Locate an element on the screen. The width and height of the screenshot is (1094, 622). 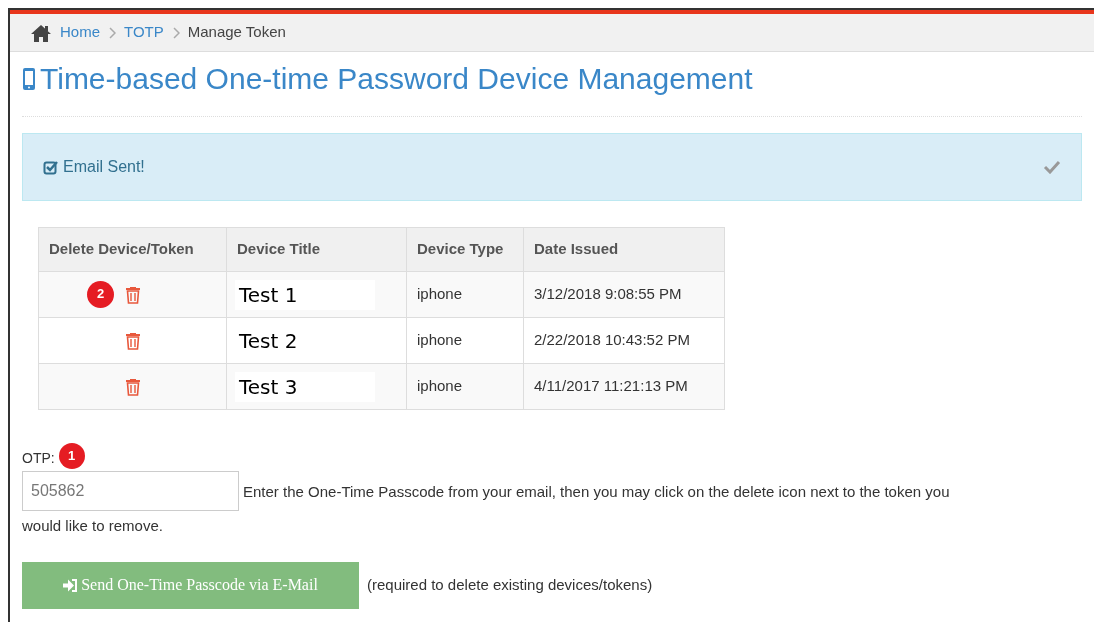
send-passcode-button: Send One-Time Passcode via E-Mail is located at coordinates (190, 585).